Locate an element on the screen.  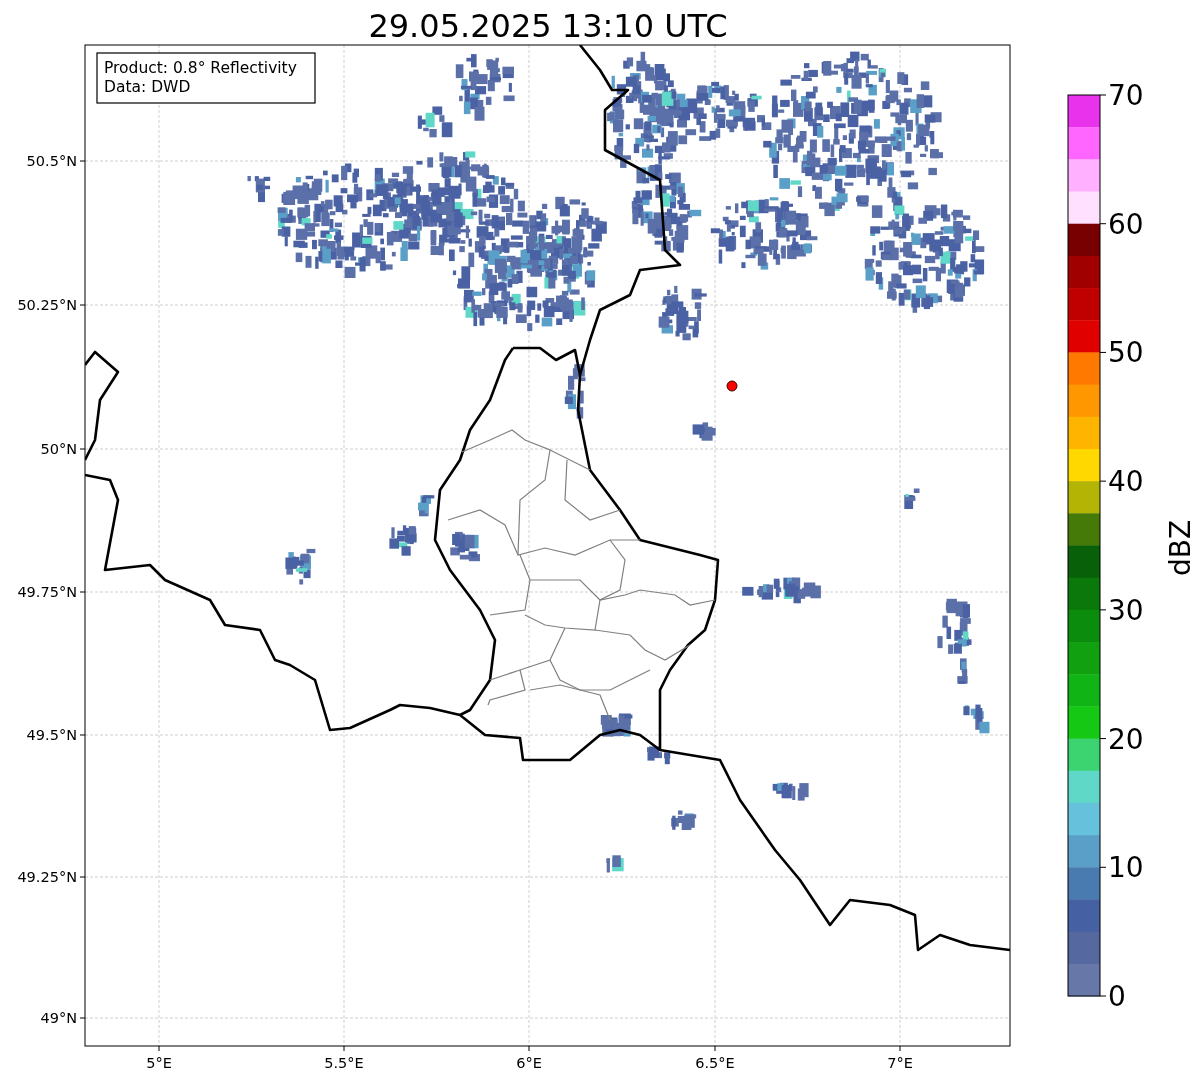
colorbar-tick-label: 50 is located at coordinates (1126, 353).